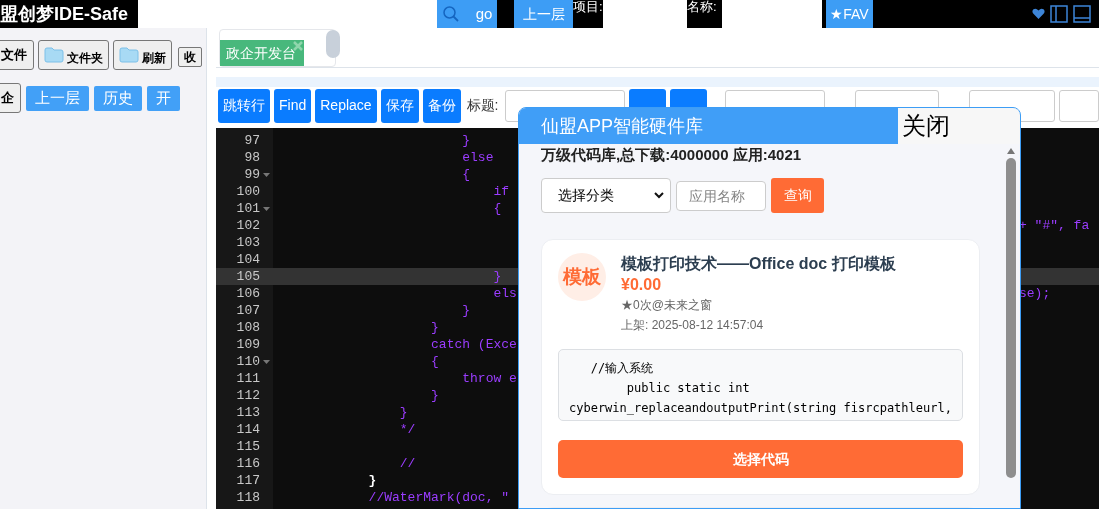  Describe the element at coordinates (501, 191) in the screenshot. I see `code-line: if` at that location.